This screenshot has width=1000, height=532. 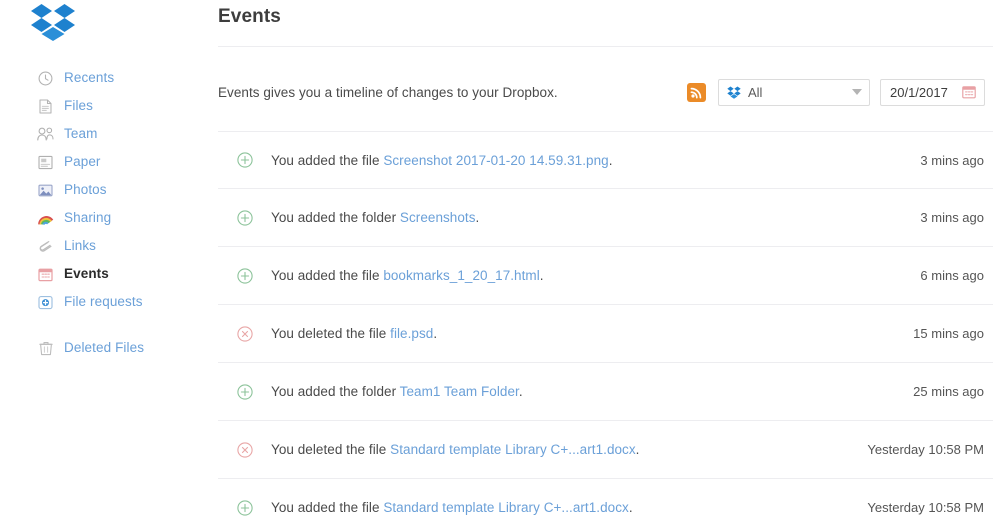 What do you see at coordinates (605, 46) in the screenshot?
I see `header-divider` at bounding box center [605, 46].